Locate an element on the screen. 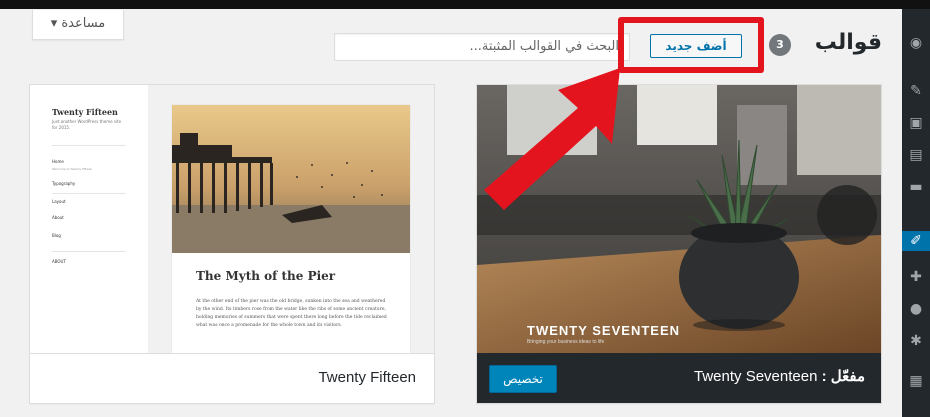  screenshot-theme-title: TWENTY SEVENTEEN is located at coordinates (604, 330).